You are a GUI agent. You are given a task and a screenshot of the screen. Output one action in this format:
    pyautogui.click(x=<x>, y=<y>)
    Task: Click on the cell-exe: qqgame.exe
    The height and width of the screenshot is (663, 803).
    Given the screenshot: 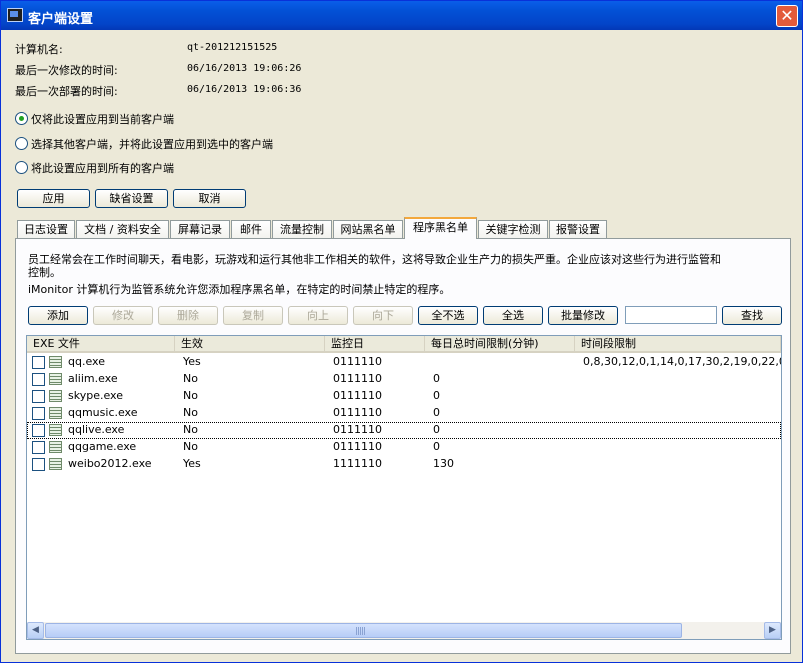 What is the action you would take?
    pyautogui.click(x=102, y=446)
    